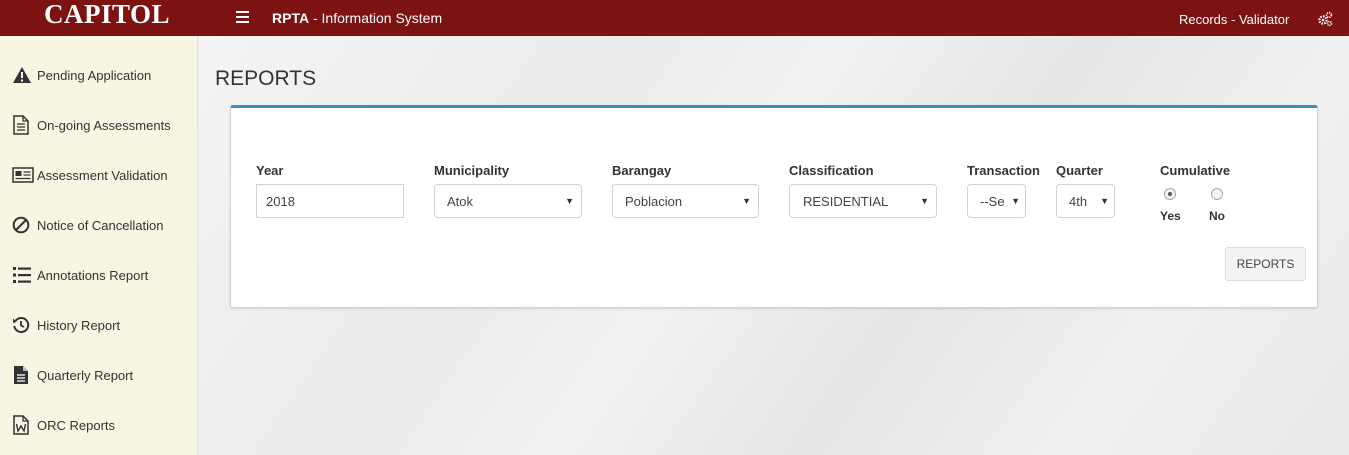  What do you see at coordinates (23, 375) in the screenshot?
I see `file-text-icon` at bounding box center [23, 375].